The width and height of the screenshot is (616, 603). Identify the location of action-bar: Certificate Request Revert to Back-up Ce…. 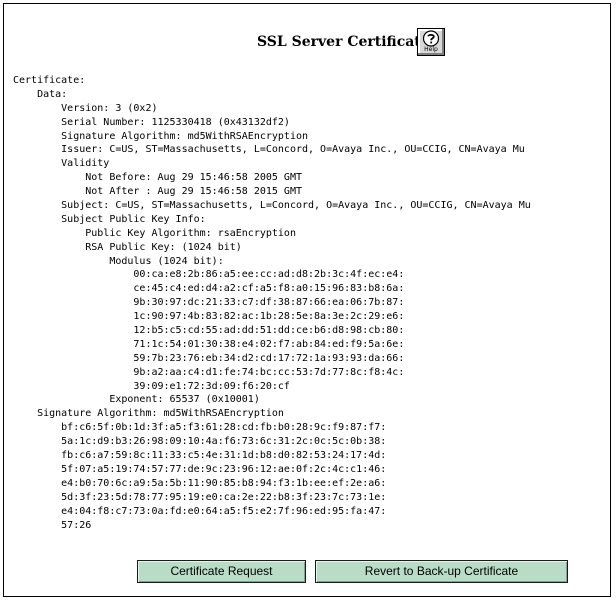
(307, 572).